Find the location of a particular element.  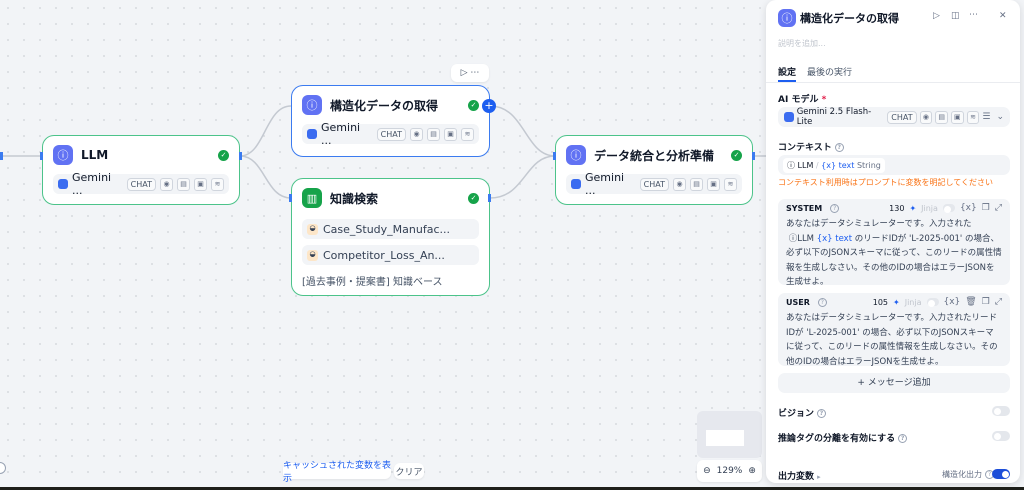

reasoning-label: 推論タグの分離を有効にする is located at coordinates (837, 439).